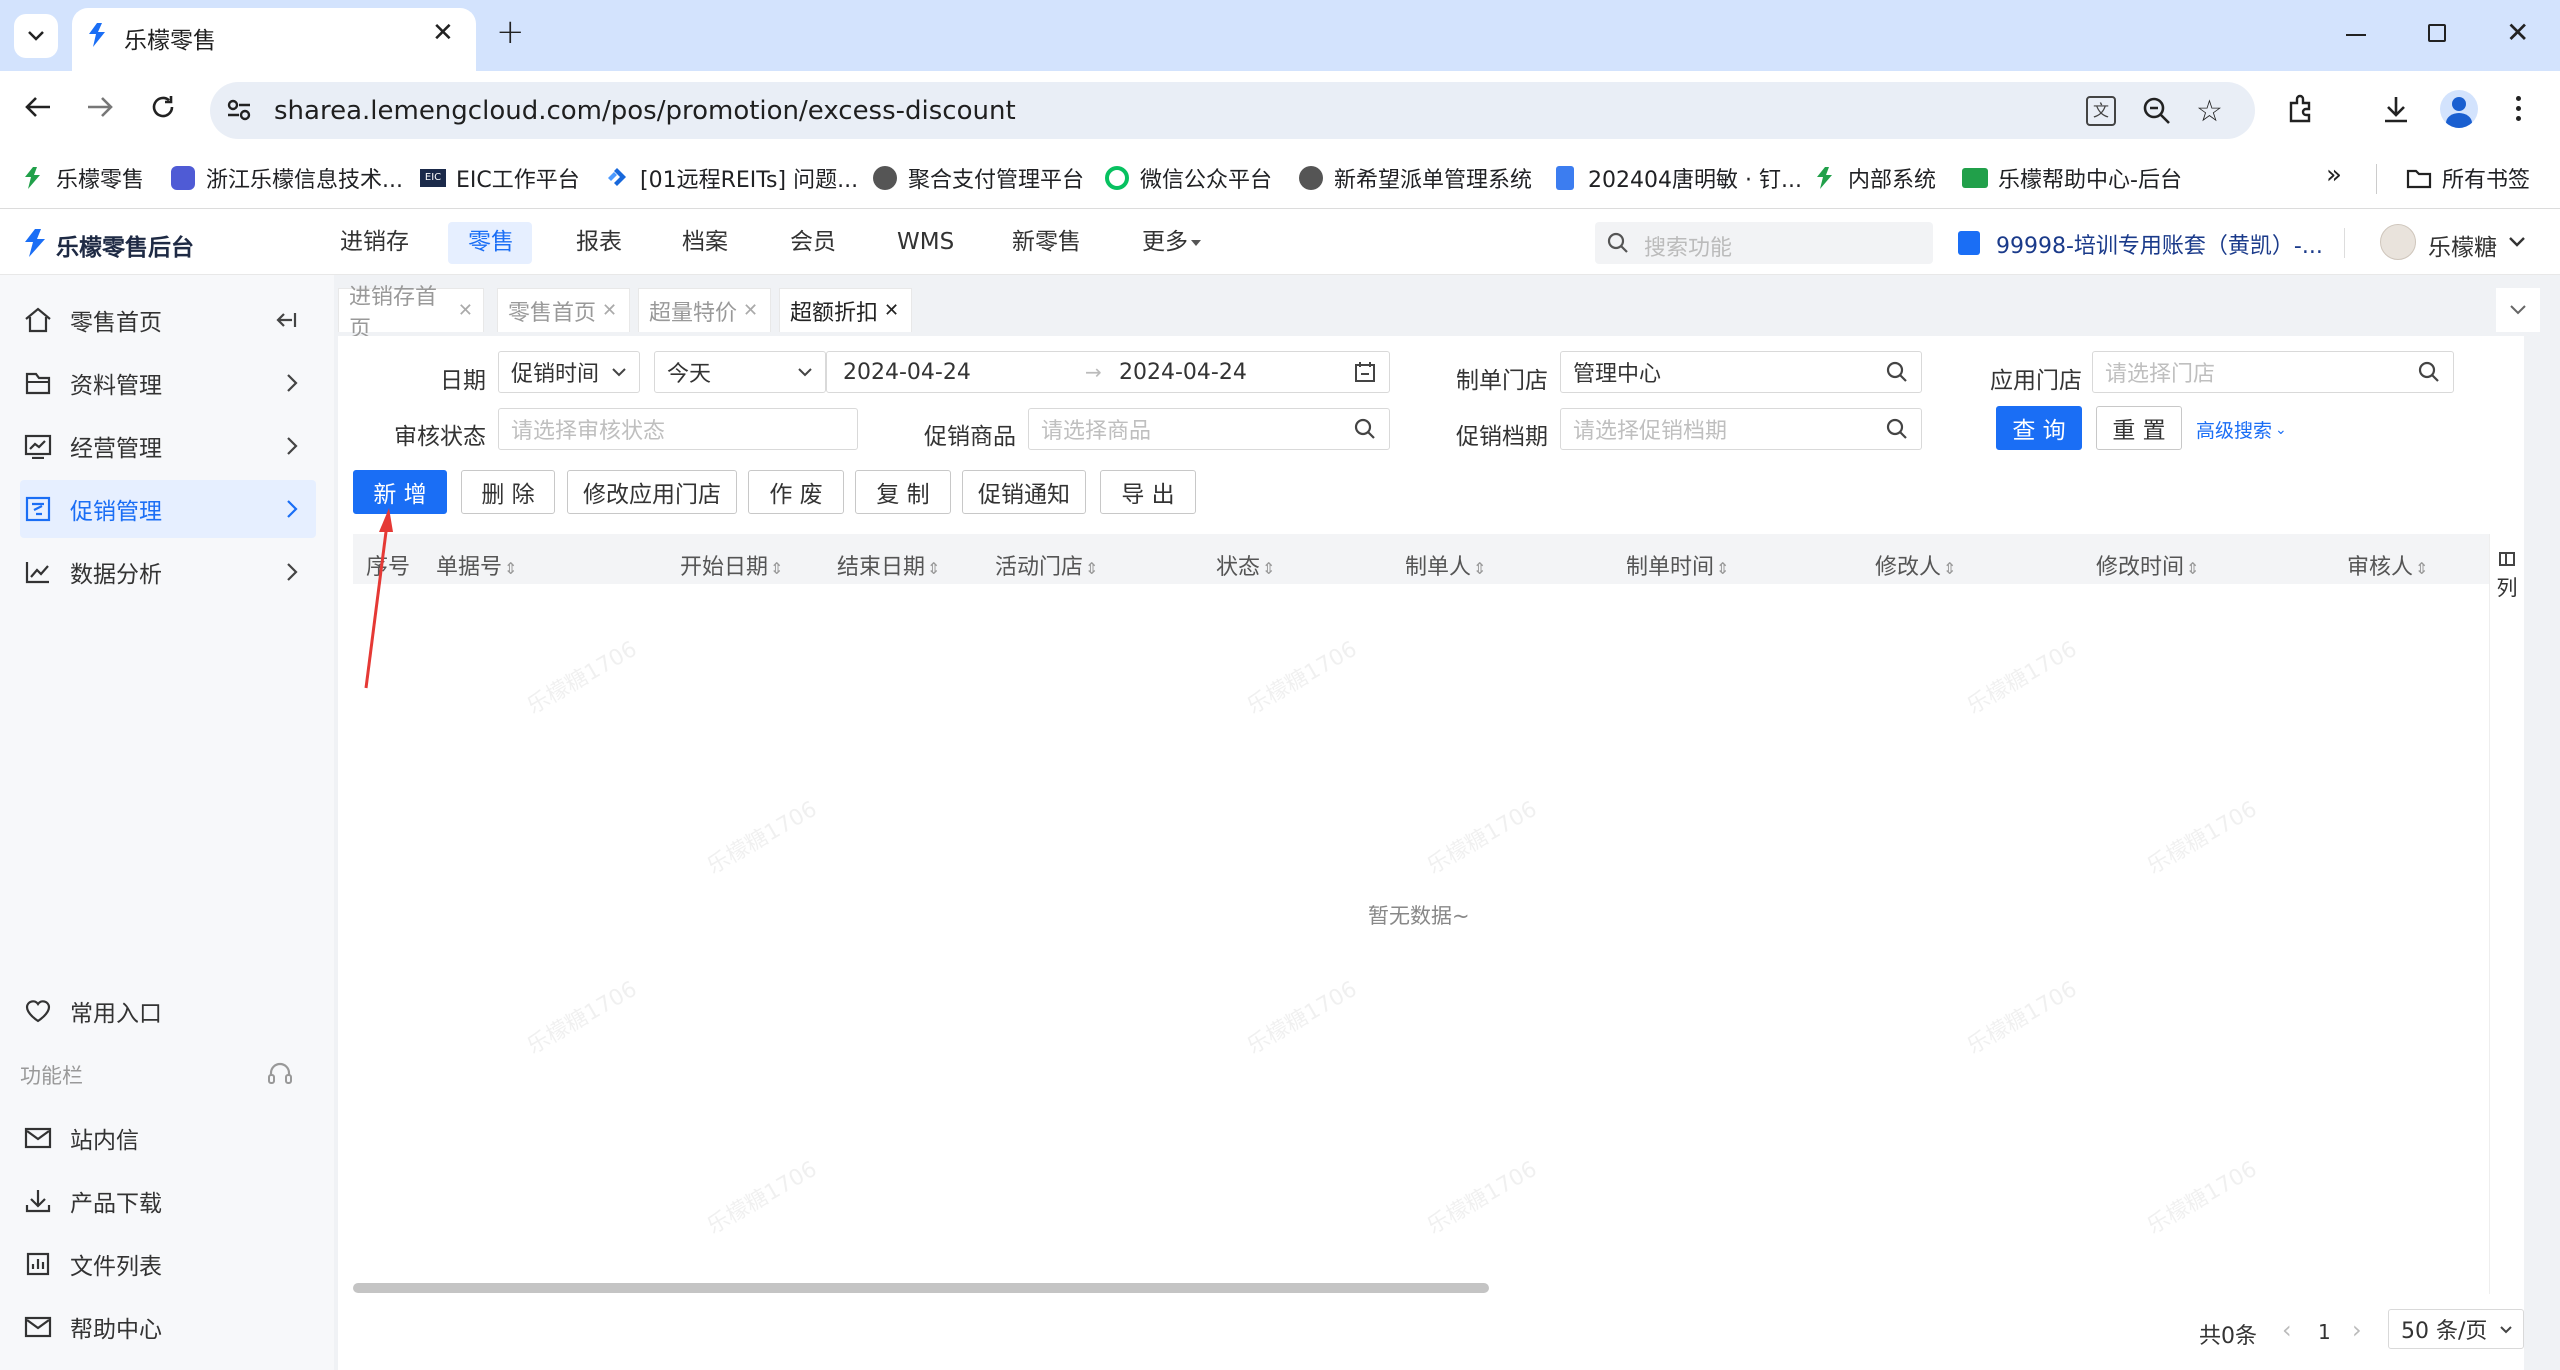 The height and width of the screenshot is (1370, 2560). What do you see at coordinates (280, 1074) in the screenshot?
I see `headset-icon` at bounding box center [280, 1074].